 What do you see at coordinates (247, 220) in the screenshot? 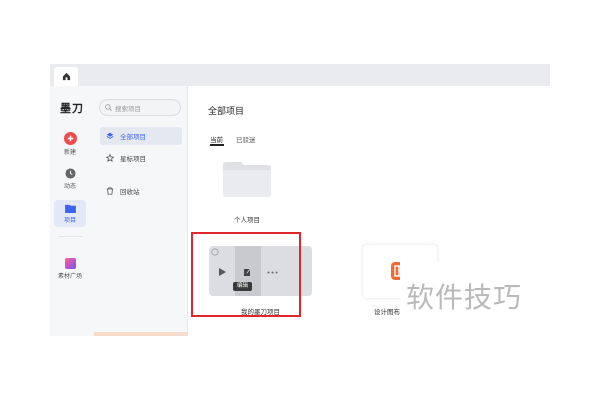
I see `folder-label: 个人项目` at bounding box center [247, 220].